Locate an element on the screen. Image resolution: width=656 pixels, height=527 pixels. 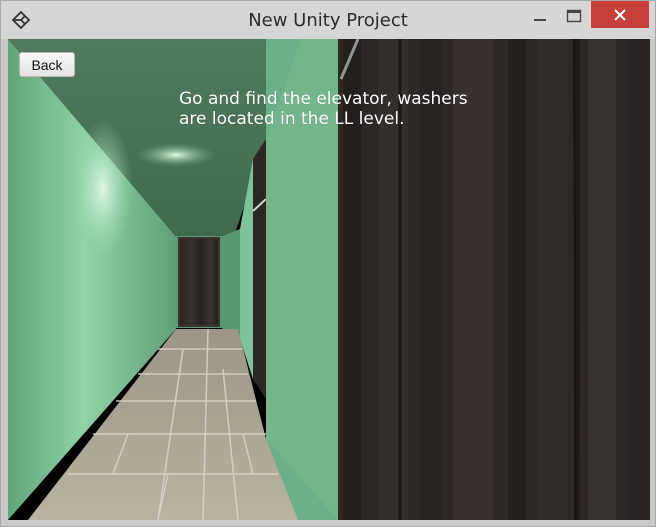
back-button: Back is located at coordinates (47, 64).